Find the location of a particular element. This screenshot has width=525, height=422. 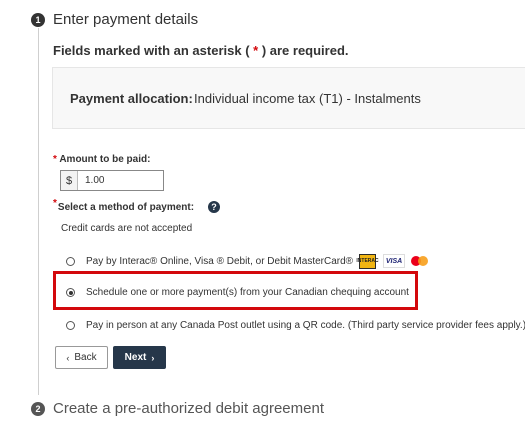

amount-field: $ is located at coordinates (112, 180).